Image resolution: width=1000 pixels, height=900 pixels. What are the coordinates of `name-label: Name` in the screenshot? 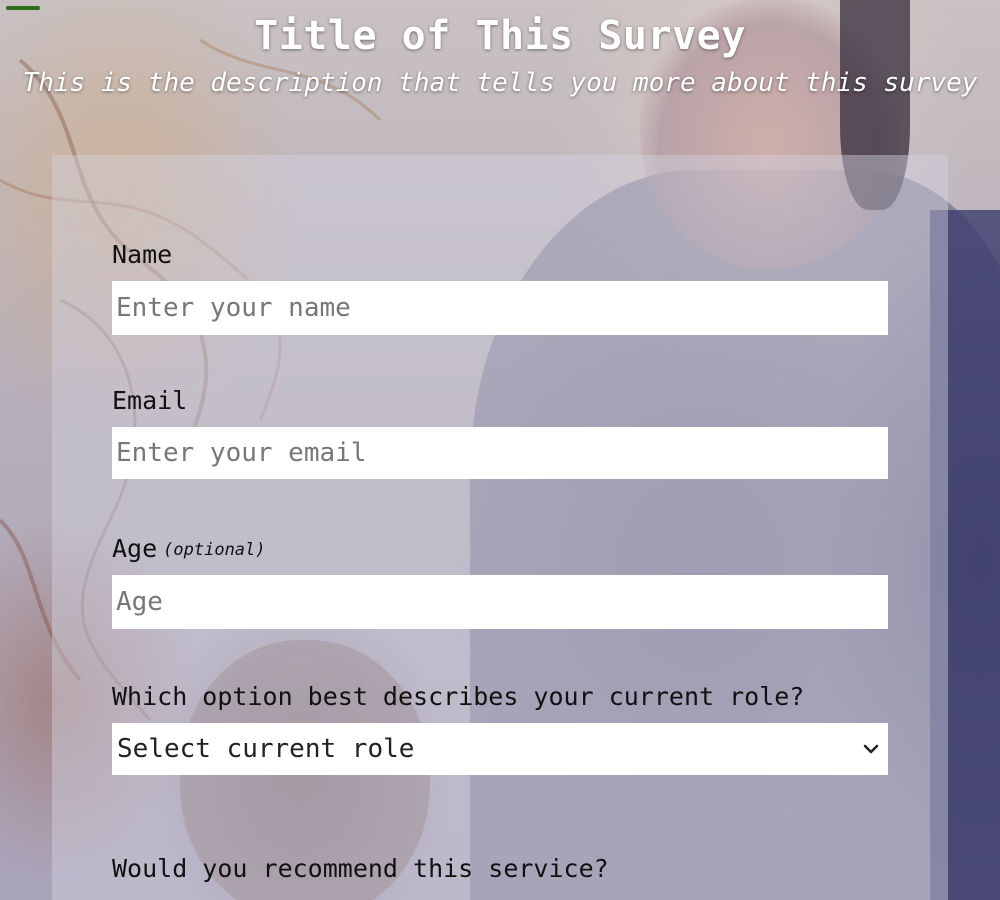 It's located at (142, 254).